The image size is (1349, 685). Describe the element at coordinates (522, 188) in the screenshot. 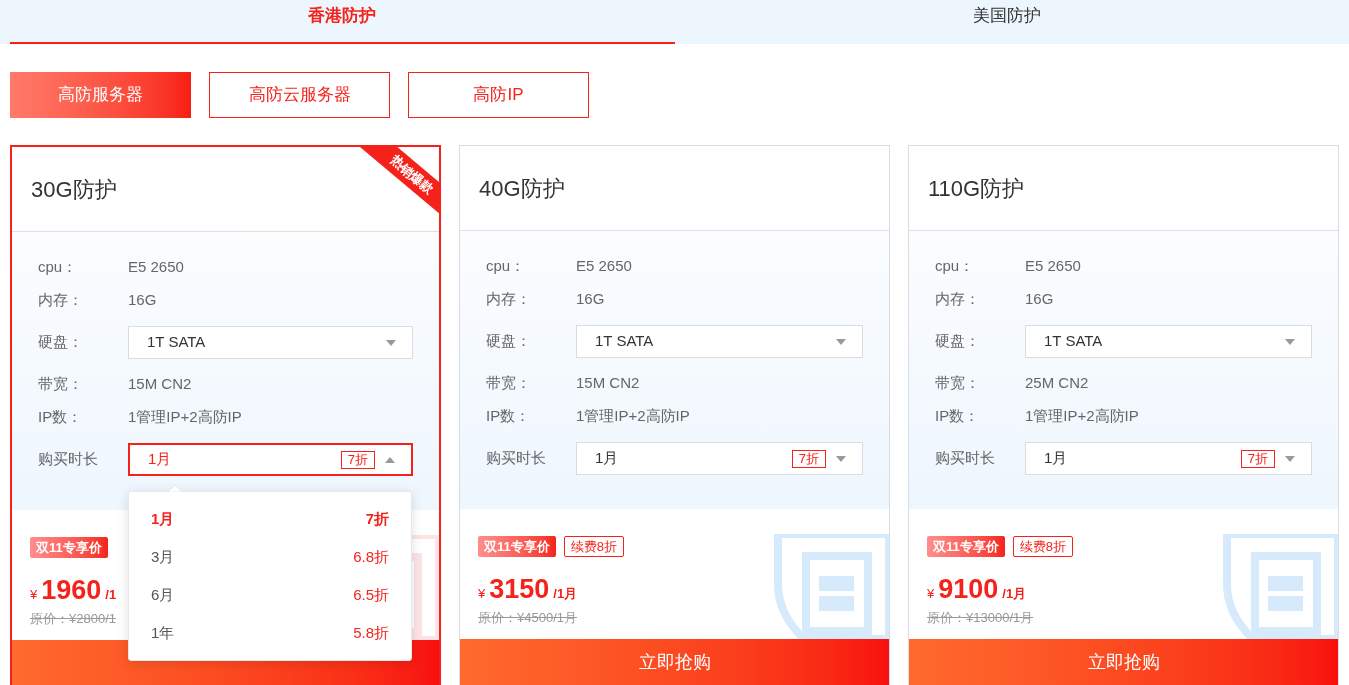

I see `card-title: 40G防护` at that location.